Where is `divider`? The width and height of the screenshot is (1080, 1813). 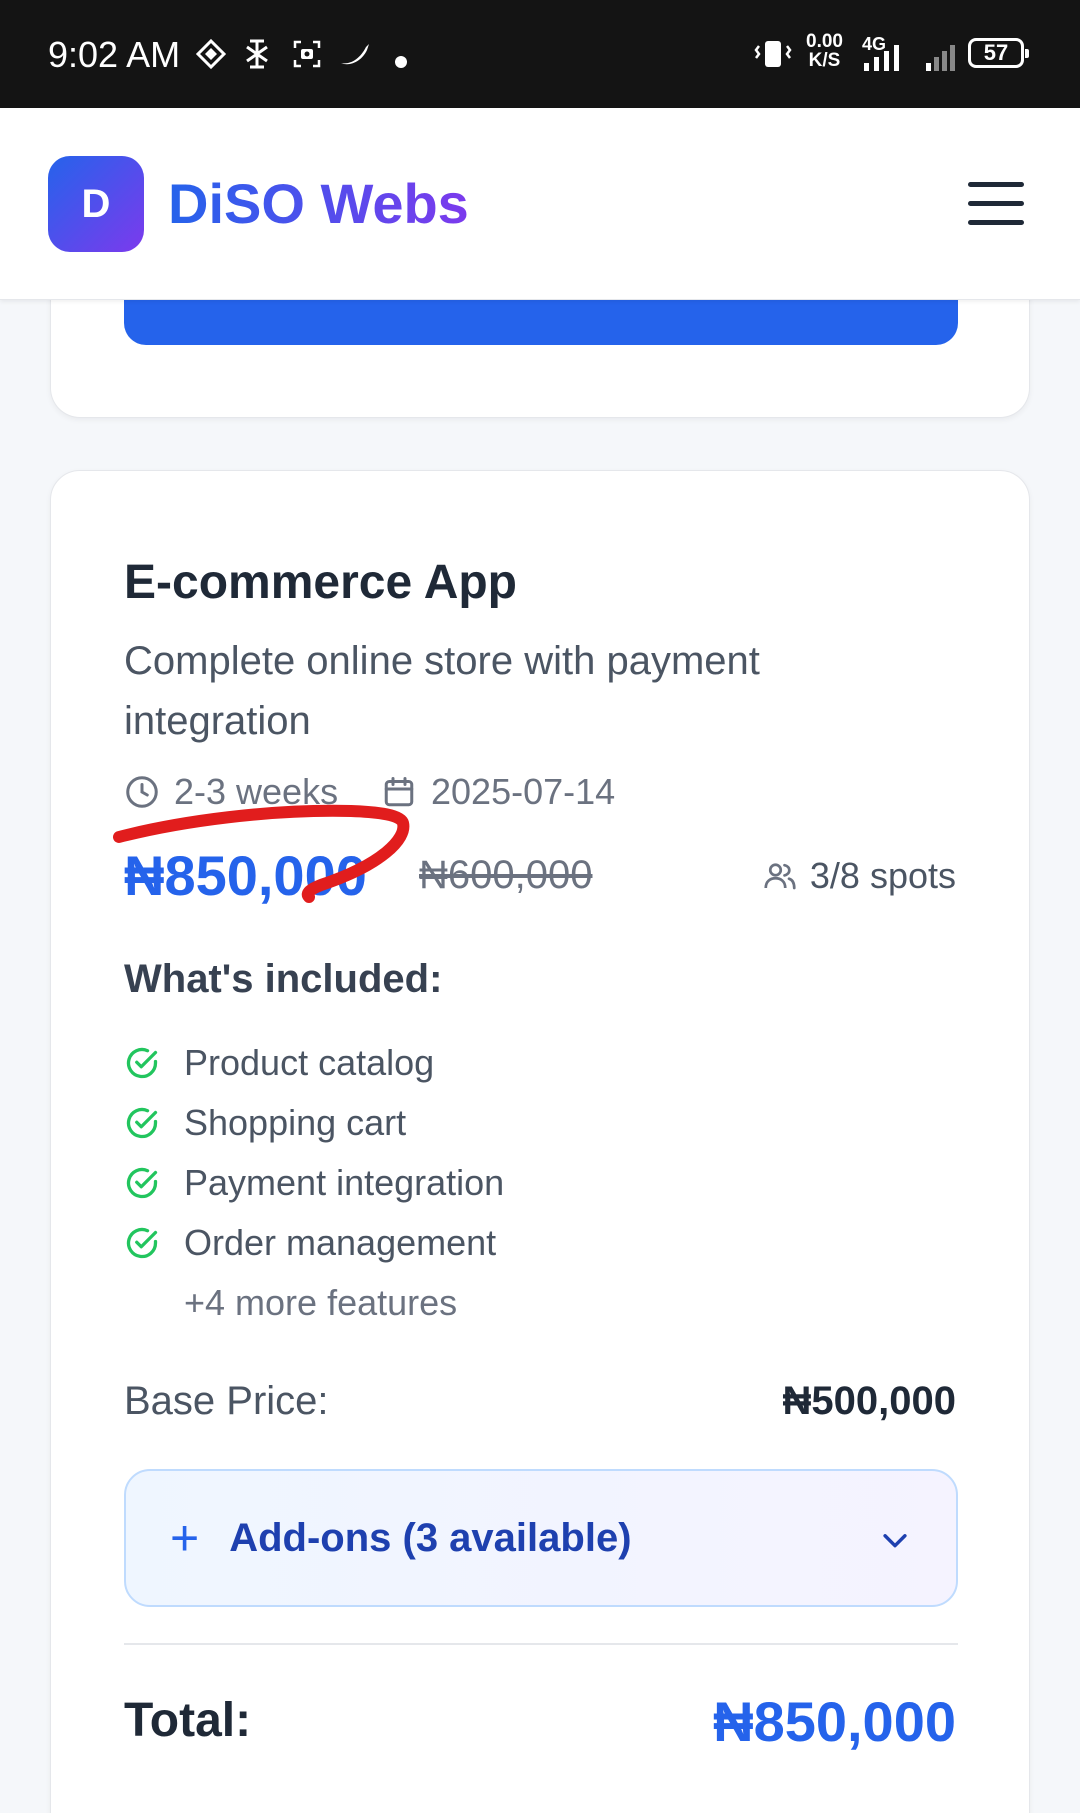 divider is located at coordinates (541, 1644).